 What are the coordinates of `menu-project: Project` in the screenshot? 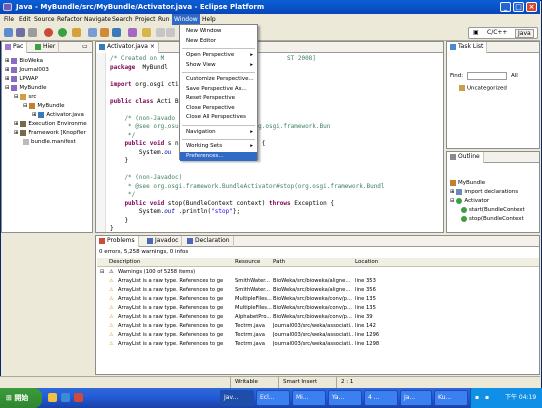 It's located at (145, 19).